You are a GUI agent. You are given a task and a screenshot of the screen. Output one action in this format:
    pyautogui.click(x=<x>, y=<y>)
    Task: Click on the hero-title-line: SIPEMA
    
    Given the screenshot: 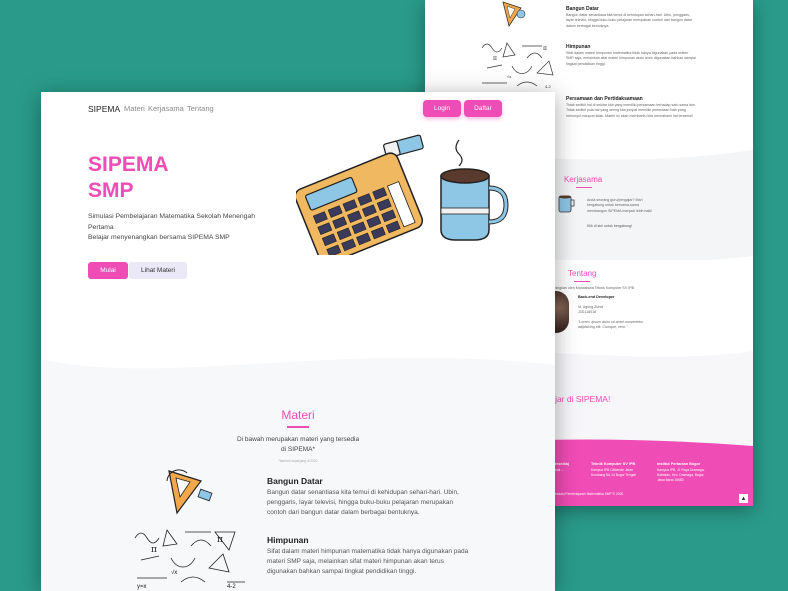 What is the action you would take?
    pyautogui.click(x=128, y=164)
    